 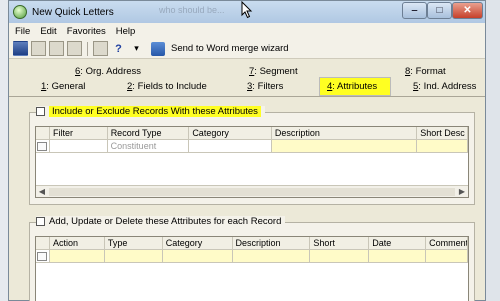 I want to click on print-preview-icon, so click(x=38, y=48).